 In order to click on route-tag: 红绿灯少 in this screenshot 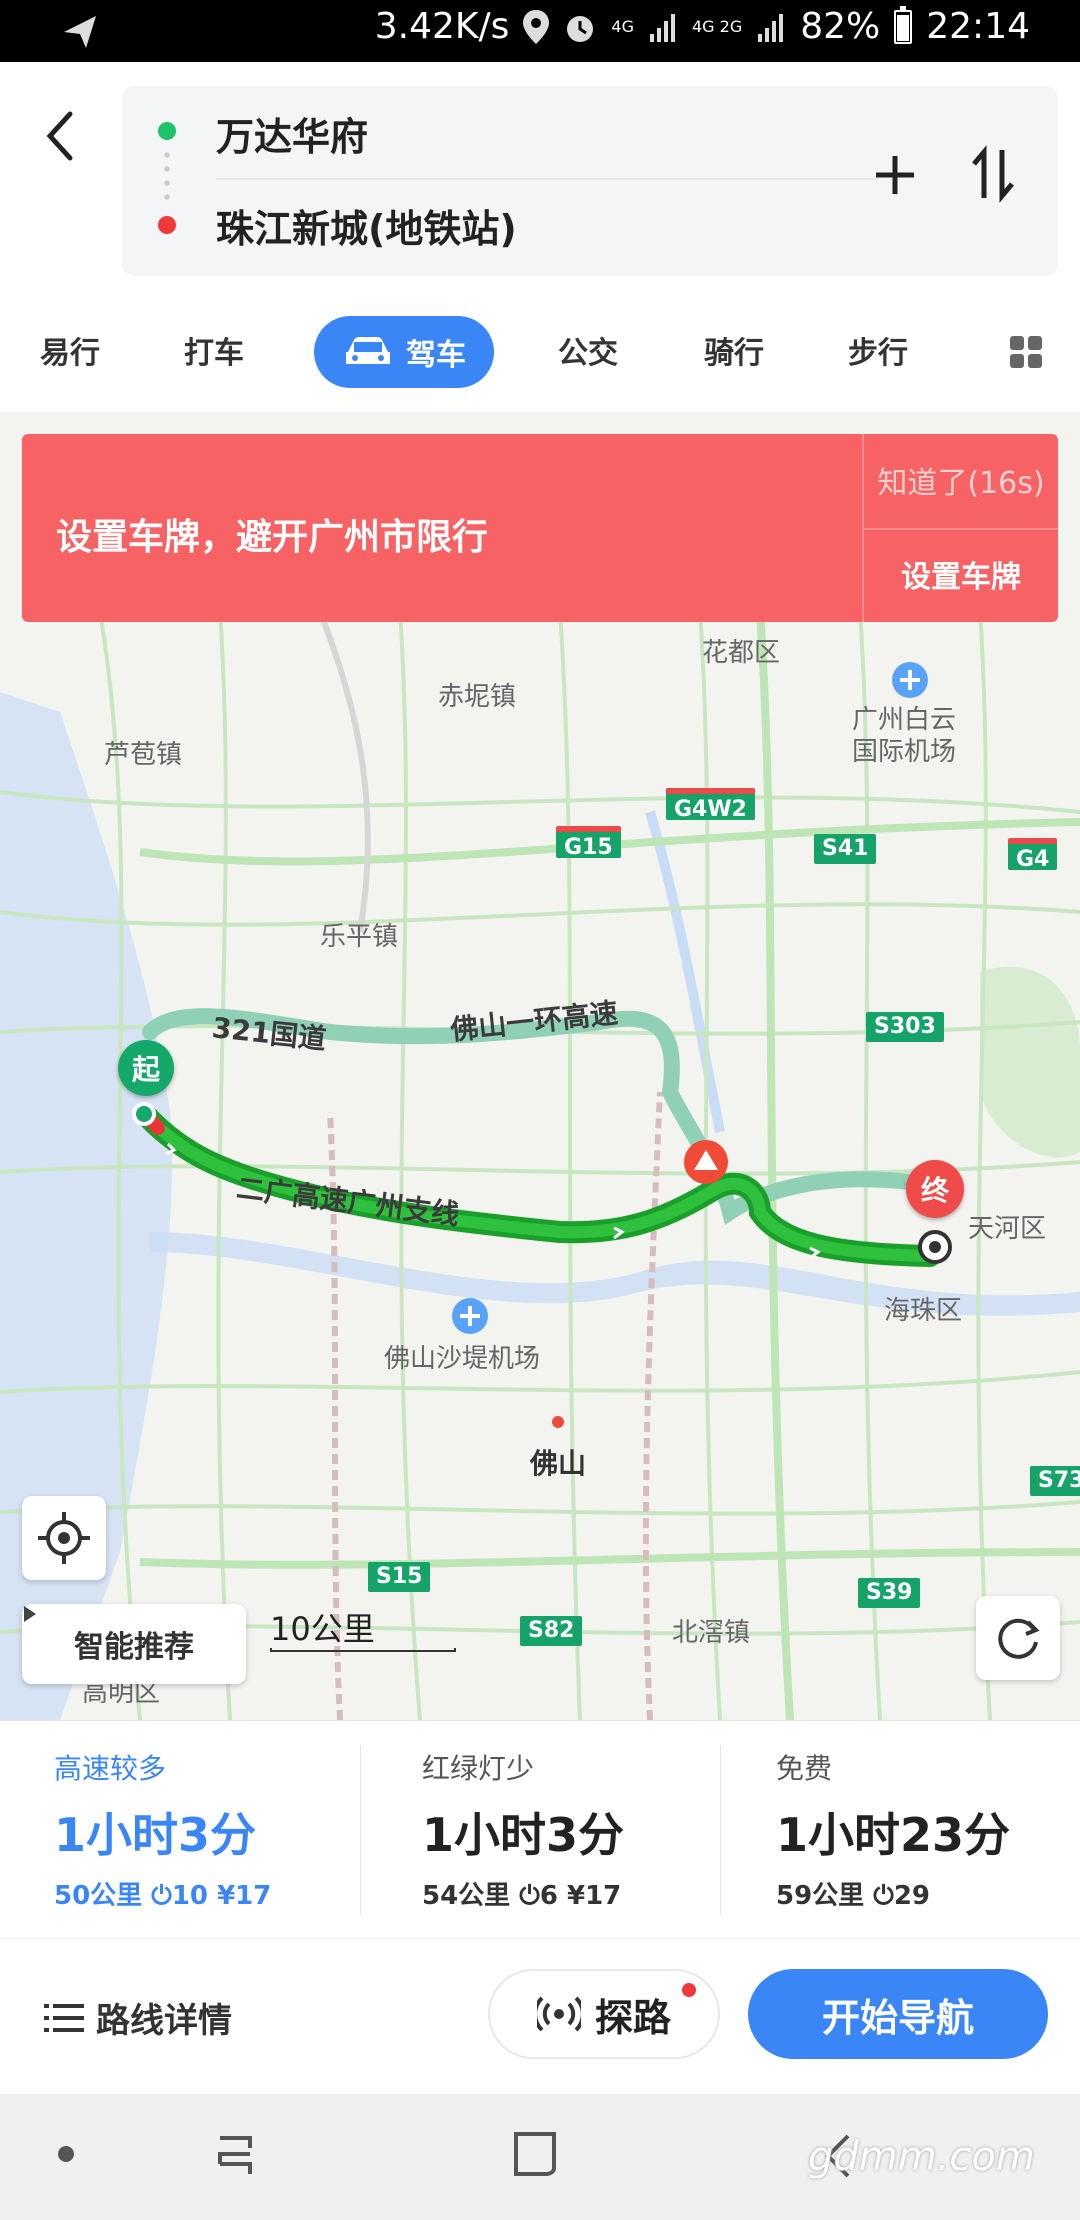, I will do `click(478, 1768)`.